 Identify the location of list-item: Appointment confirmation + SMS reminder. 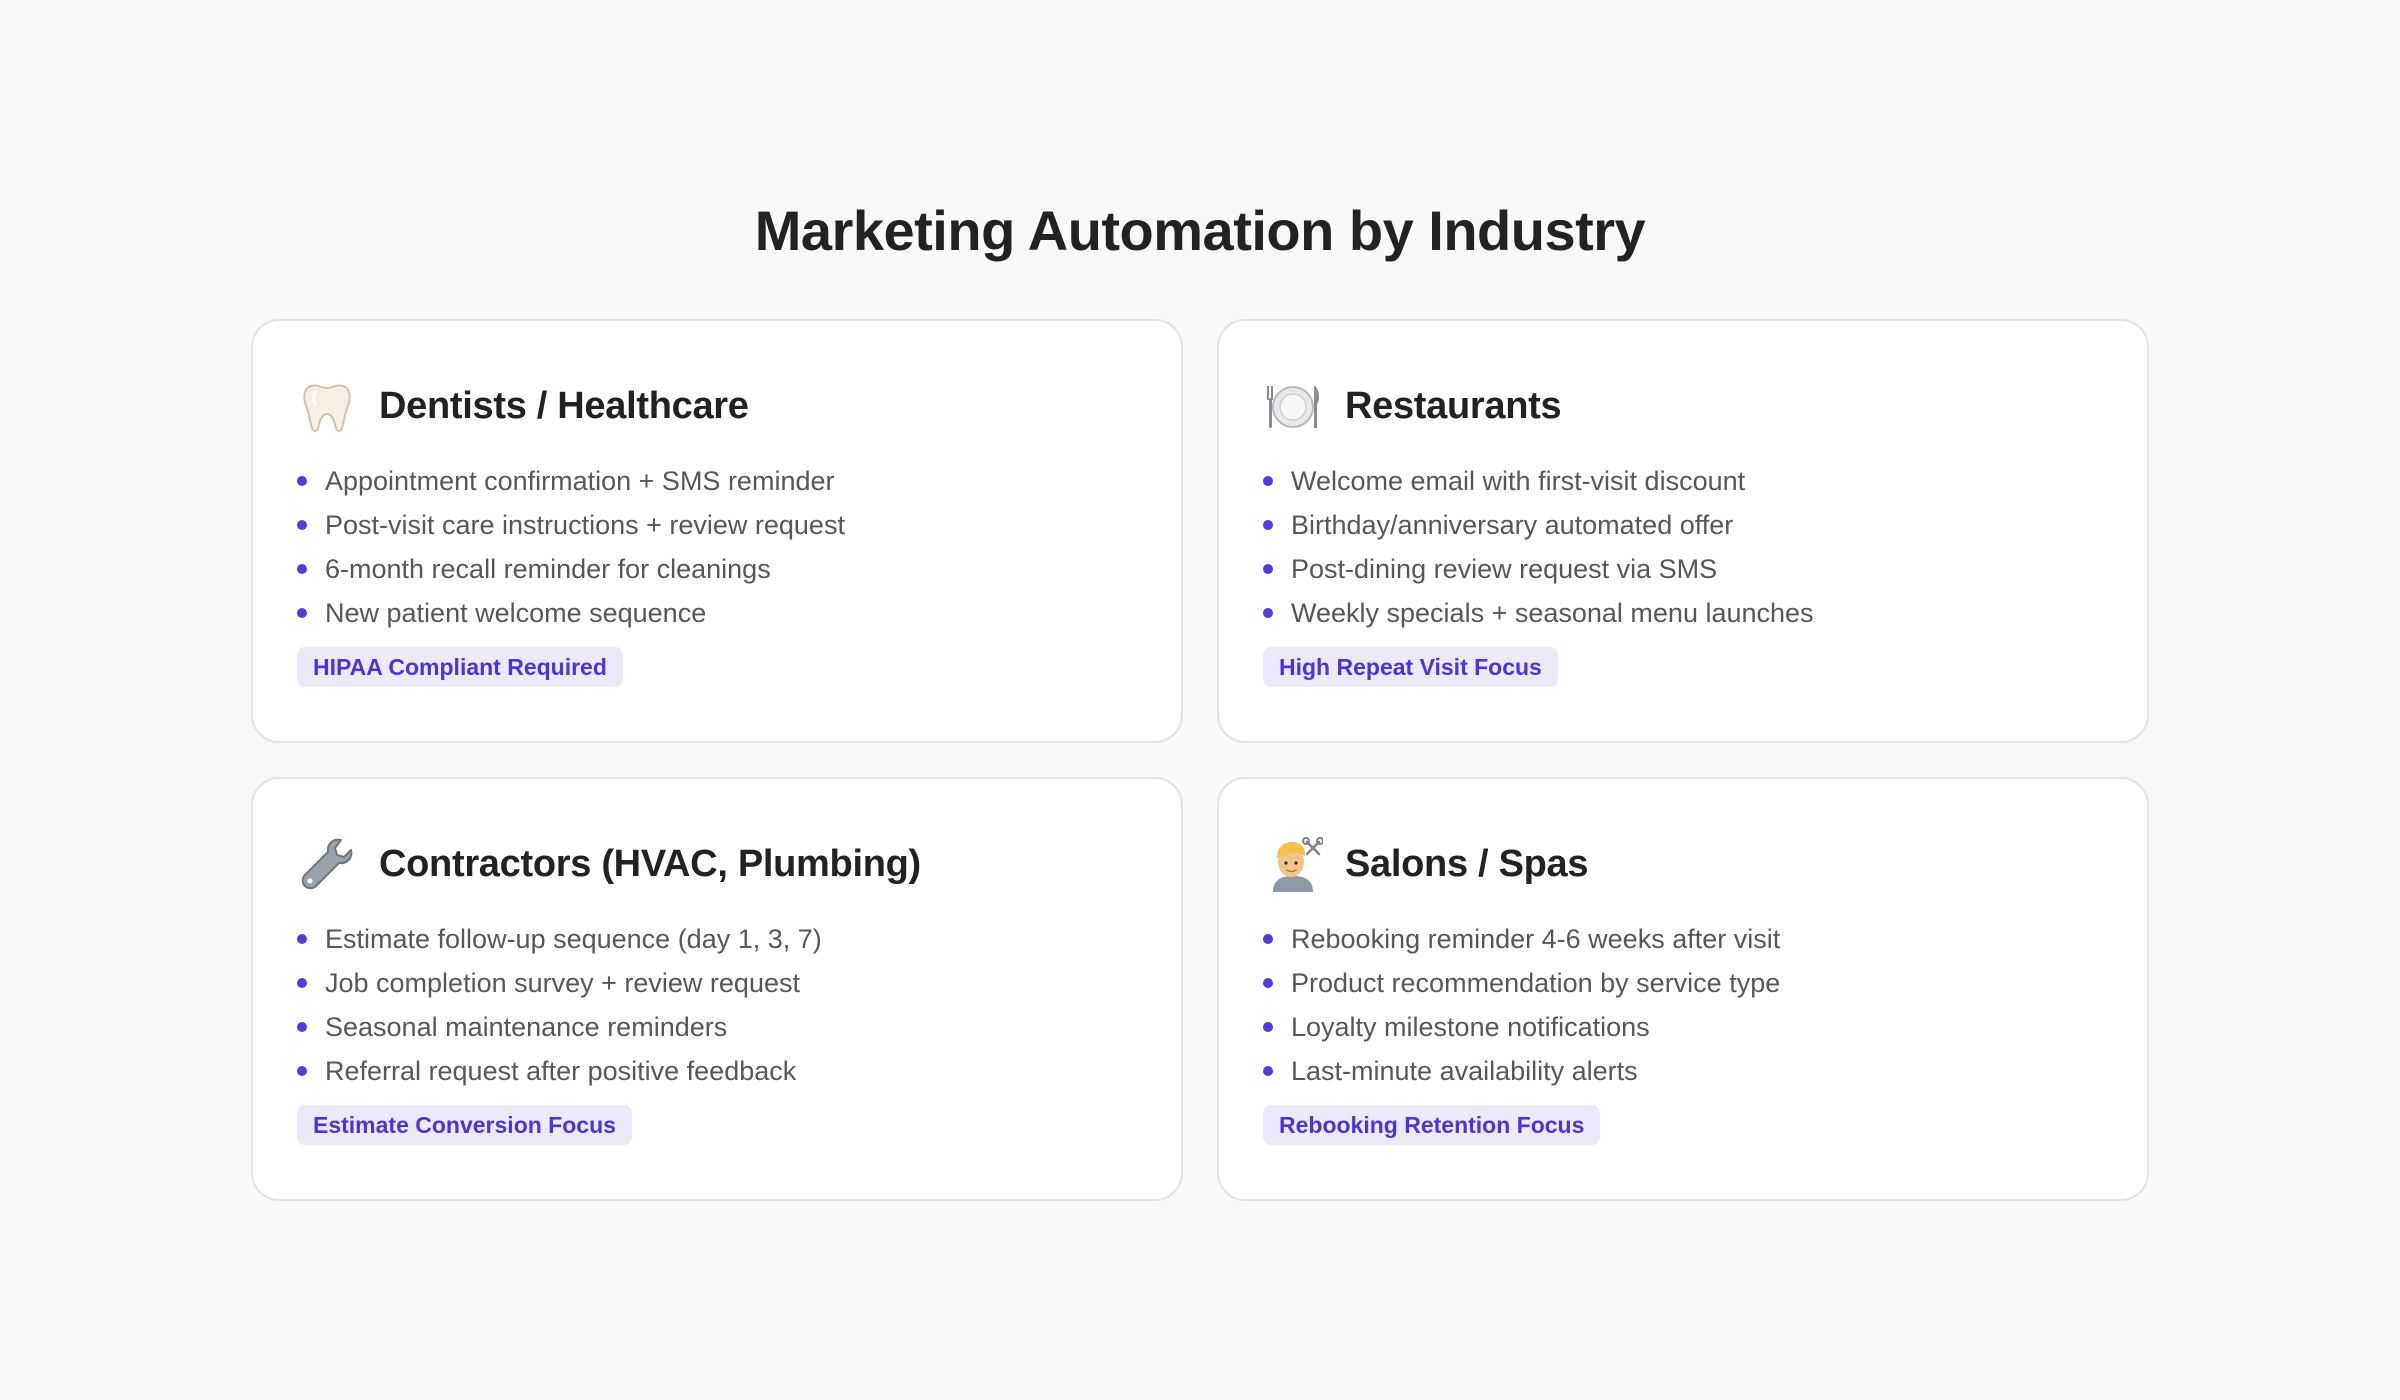
(717, 481).